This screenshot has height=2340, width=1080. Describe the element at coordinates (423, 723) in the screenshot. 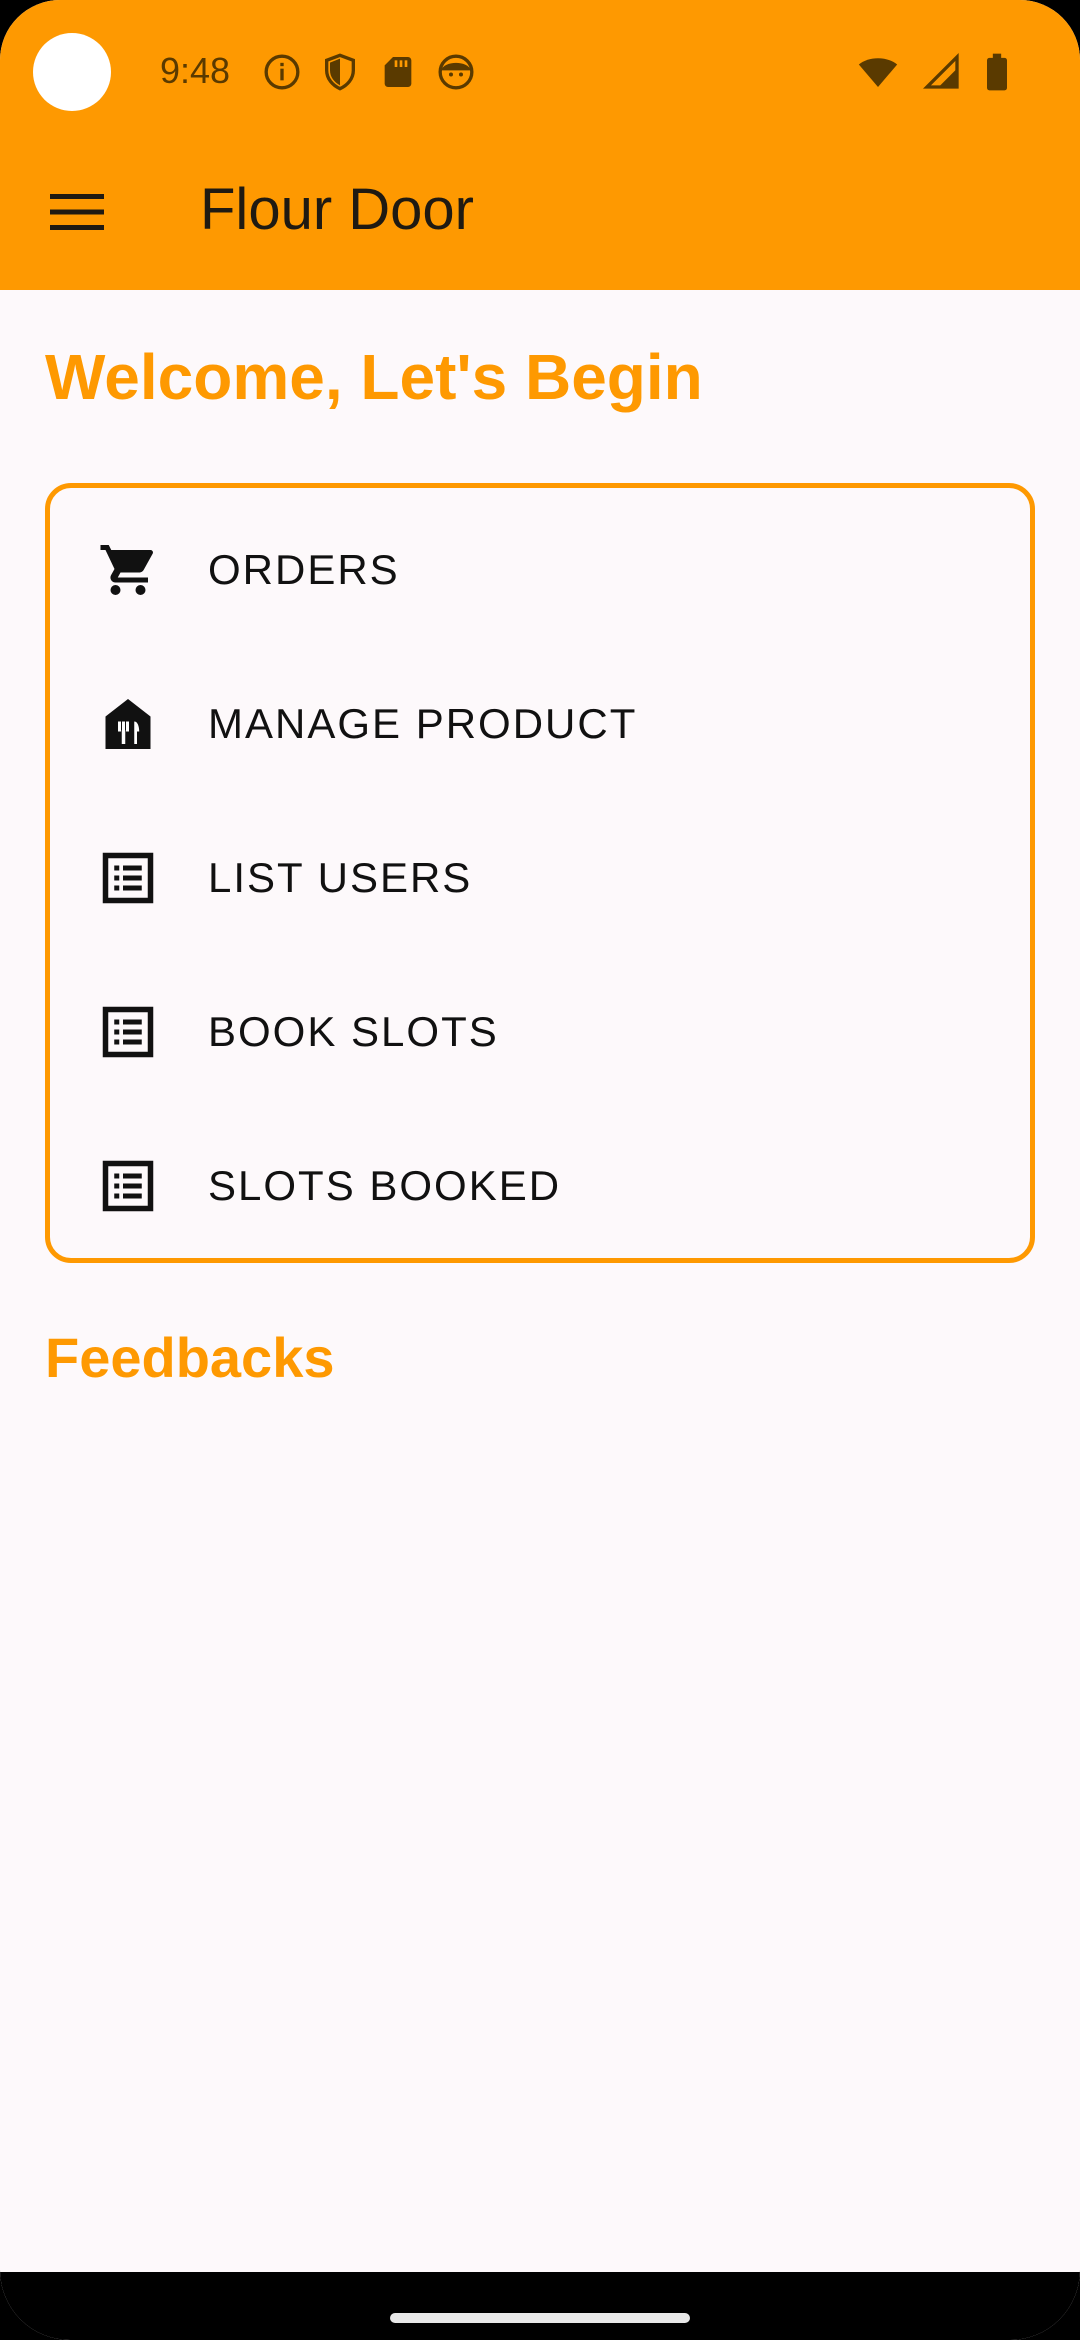

I see `menu-item-label: MANAGE PRODUCT` at that location.